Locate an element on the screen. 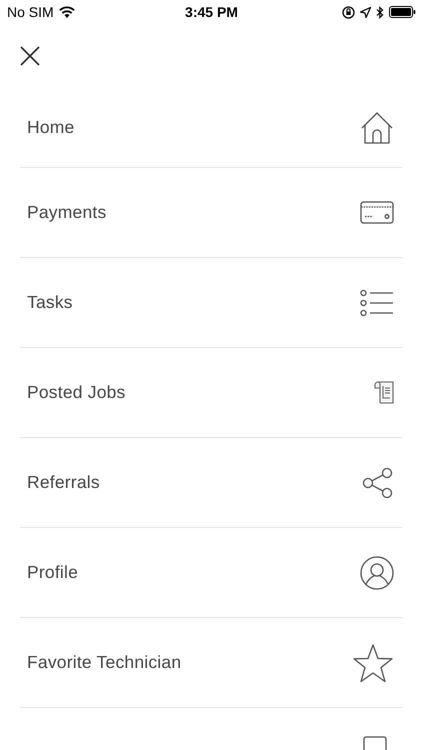  home-icon is located at coordinates (377, 127).